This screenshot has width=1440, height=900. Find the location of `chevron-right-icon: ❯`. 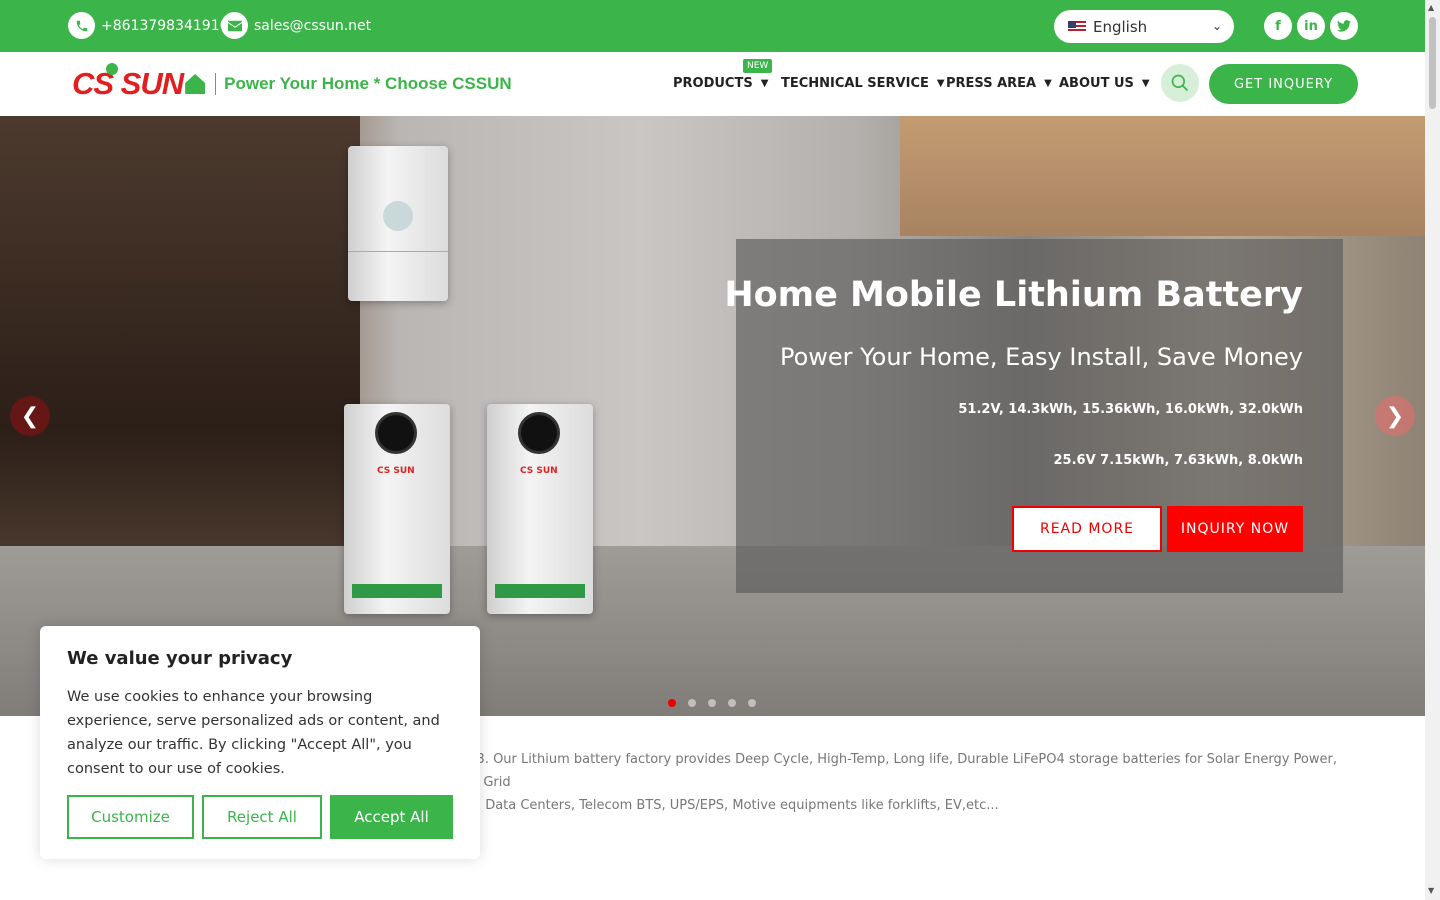

chevron-right-icon: ❯ is located at coordinates (1395, 416).